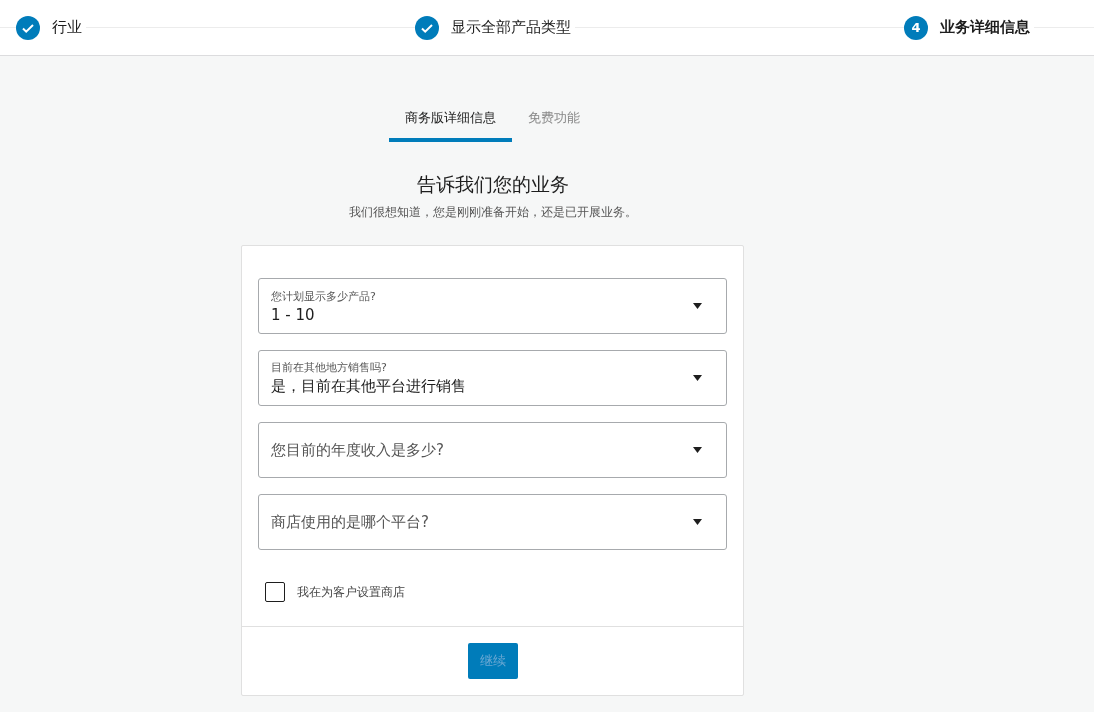 The height and width of the screenshot is (712, 1094). I want to click on dropdown-field: 商店使用的是哪个平台?, so click(492, 522).